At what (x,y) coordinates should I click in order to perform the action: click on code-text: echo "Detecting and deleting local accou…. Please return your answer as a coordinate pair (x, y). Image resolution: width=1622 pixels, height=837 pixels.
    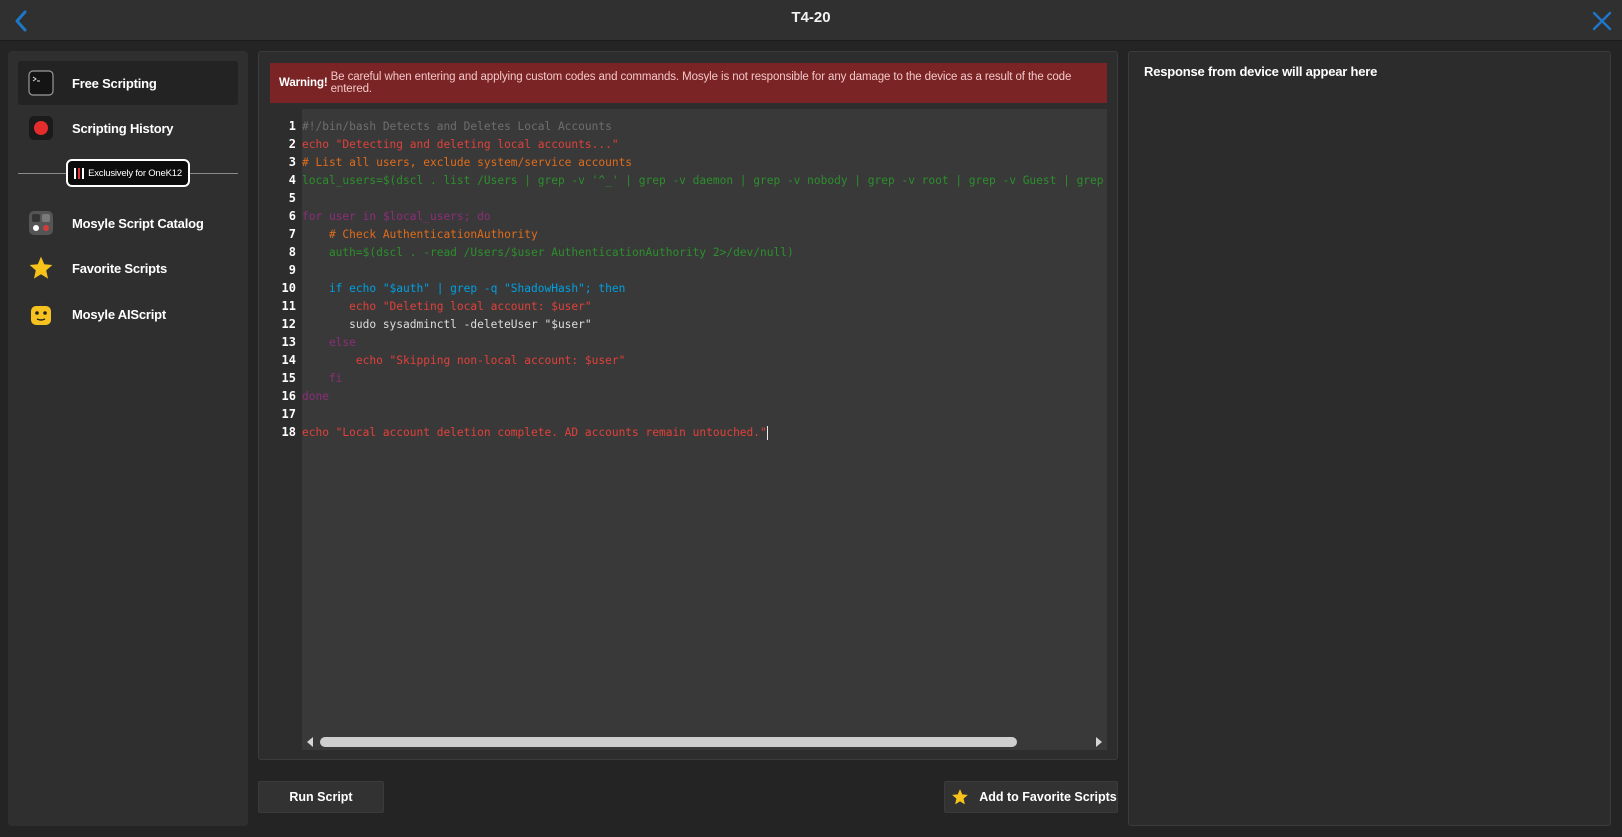
    Looking at the image, I should click on (460, 144).